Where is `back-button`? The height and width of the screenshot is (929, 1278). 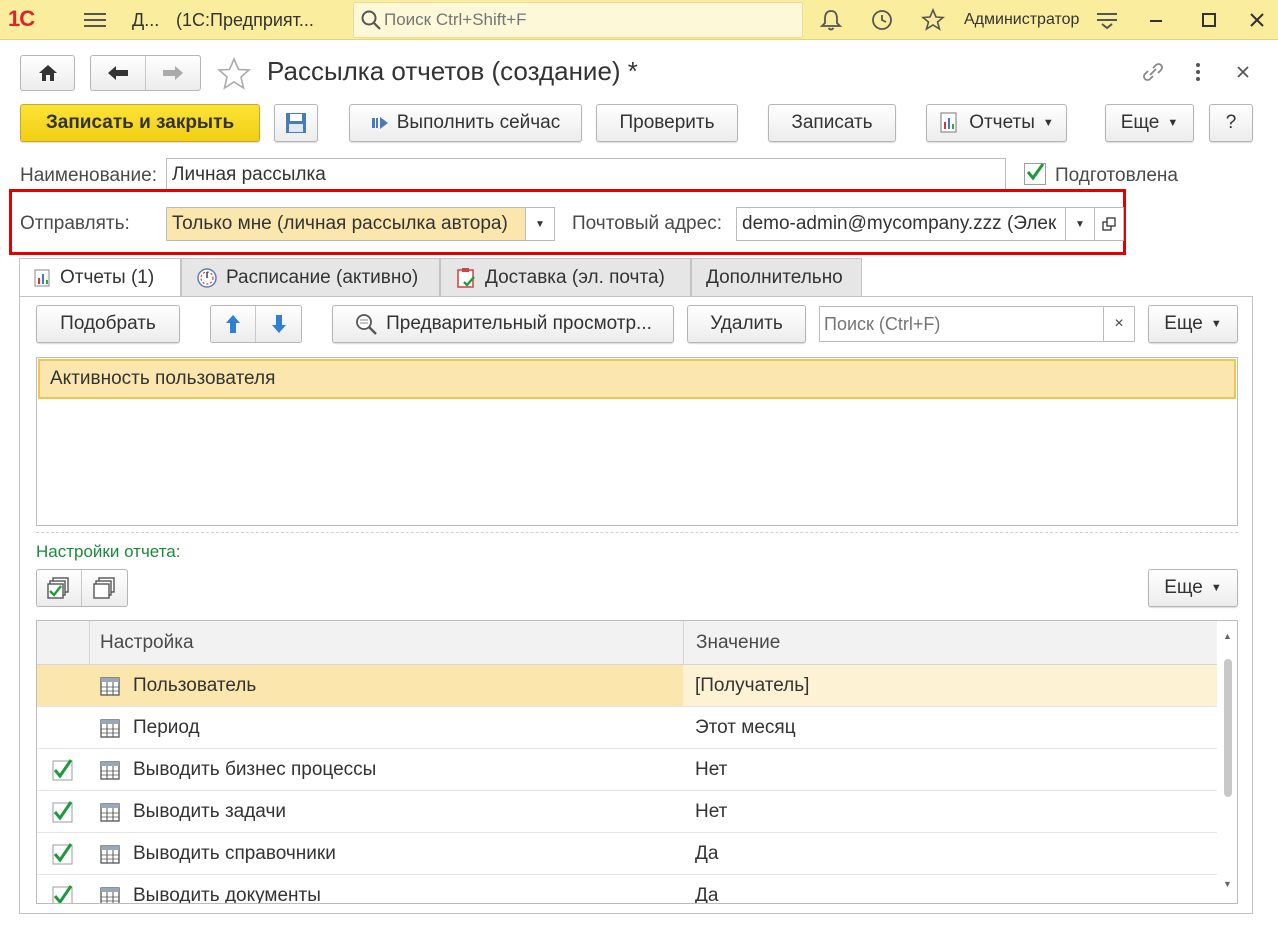 back-button is located at coordinates (118, 73).